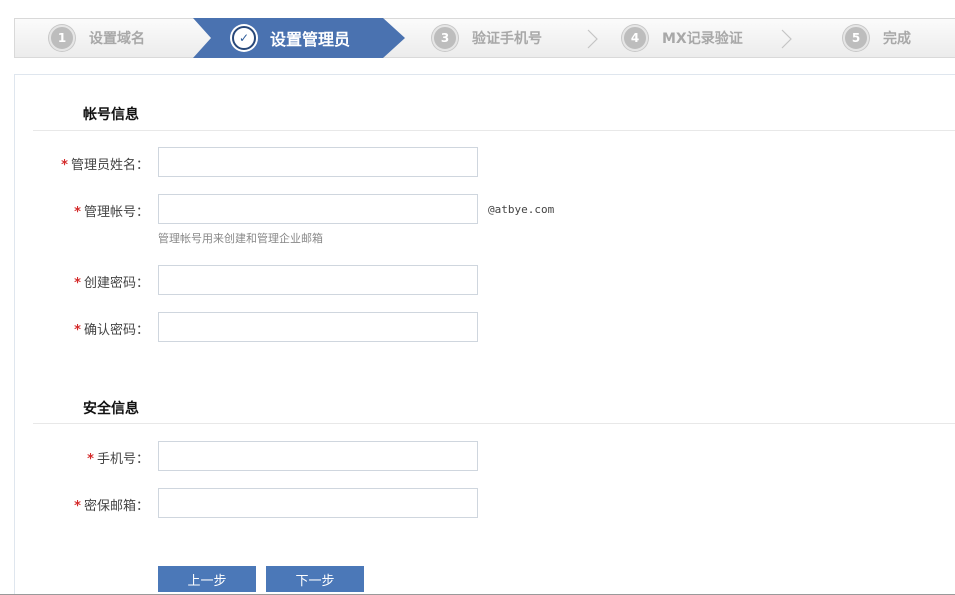  What do you see at coordinates (702, 39) in the screenshot?
I see `step-label: MX记录验证` at bounding box center [702, 39].